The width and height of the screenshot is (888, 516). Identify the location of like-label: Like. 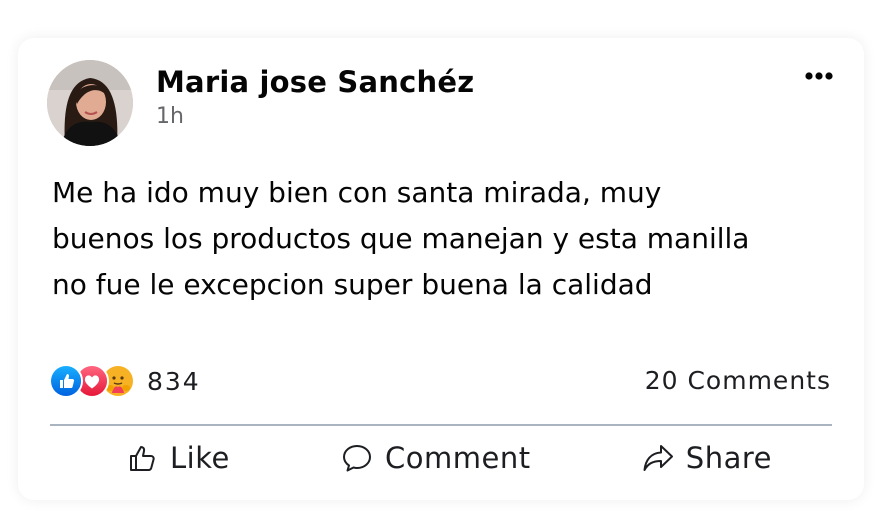
(200, 458).